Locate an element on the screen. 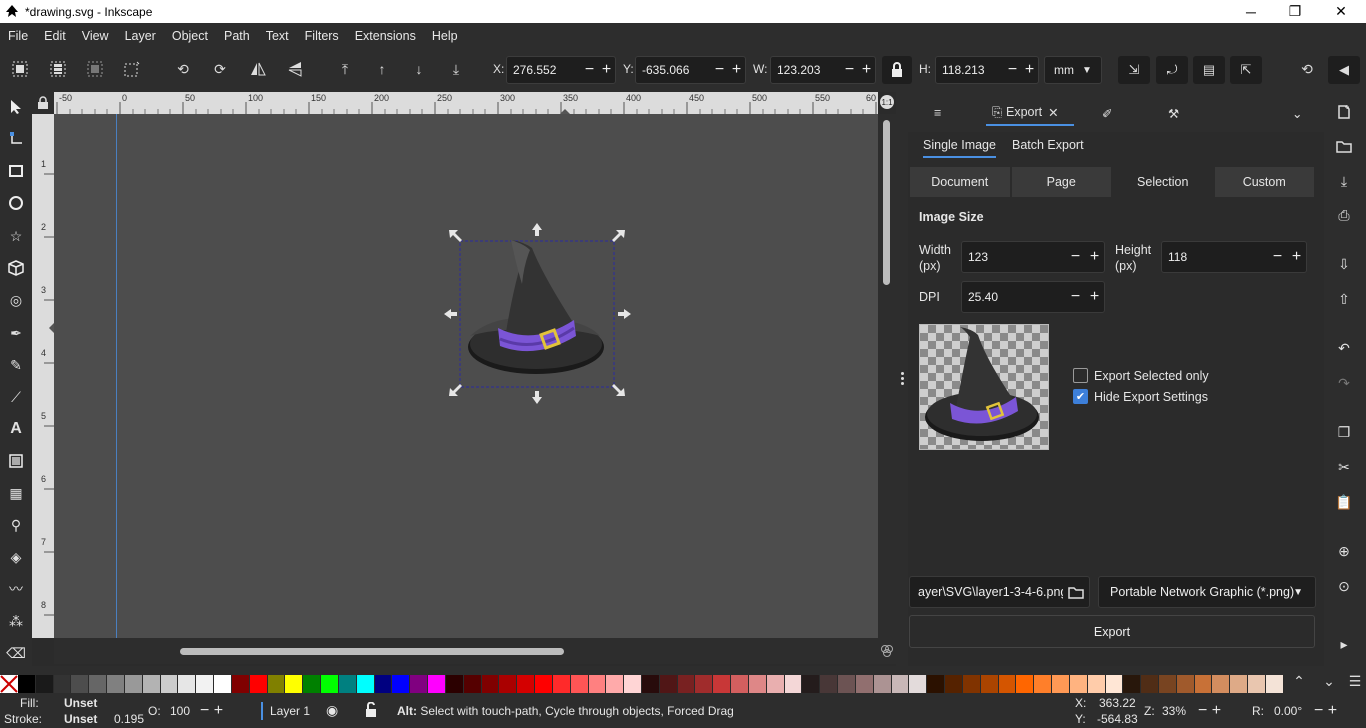 This screenshot has height=728, width=1366. eye-icon: ◉ is located at coordinates (332, 710).